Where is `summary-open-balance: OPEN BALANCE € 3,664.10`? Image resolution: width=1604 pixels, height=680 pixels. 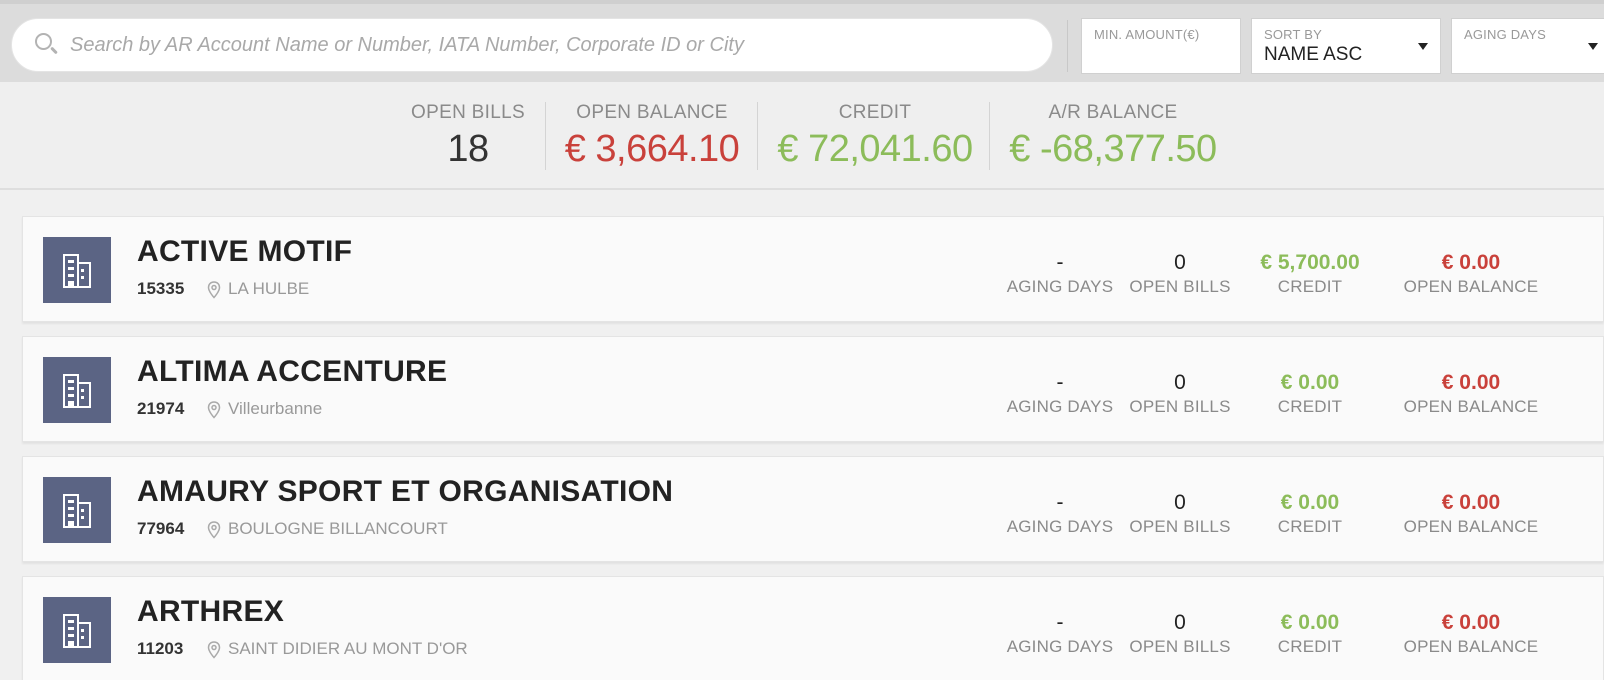 summary-open-balance: OPEN BALANCE € 3,664.10 is located at coordinates (652, 136).